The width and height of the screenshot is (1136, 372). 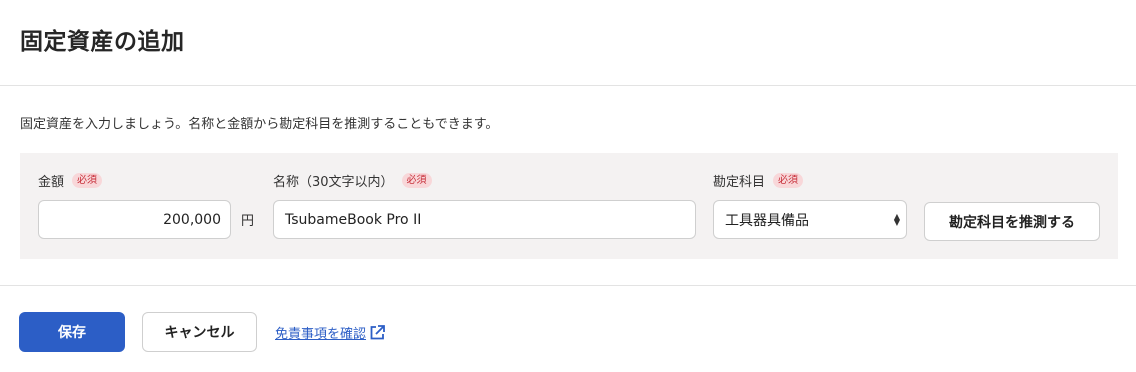 What do you see at coordinates (896, 219) in the screenshot?
I see `select-arrows-icon: ▲ ▼` at bounding box center [896, 219].